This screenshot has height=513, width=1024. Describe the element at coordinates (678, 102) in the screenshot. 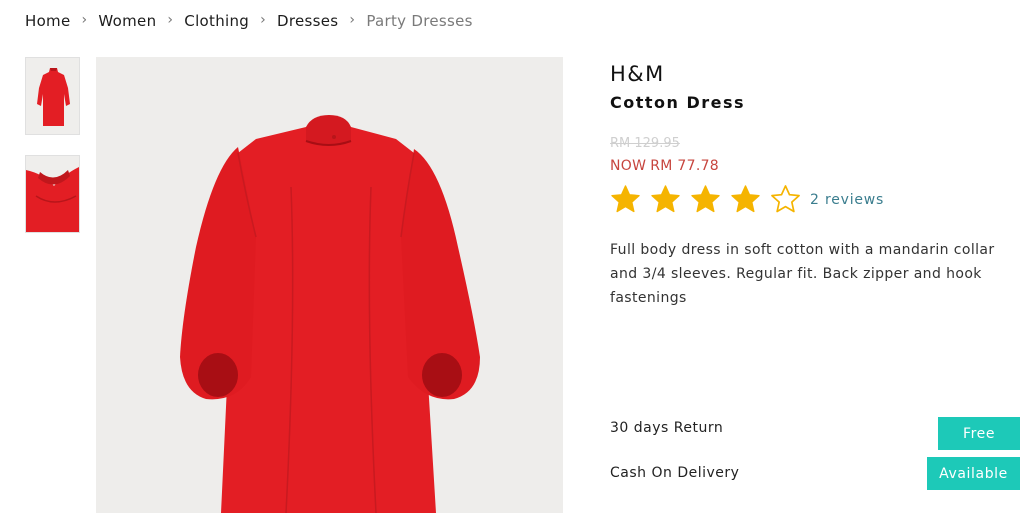

I see `product-title: Cotton Dress` at that location.